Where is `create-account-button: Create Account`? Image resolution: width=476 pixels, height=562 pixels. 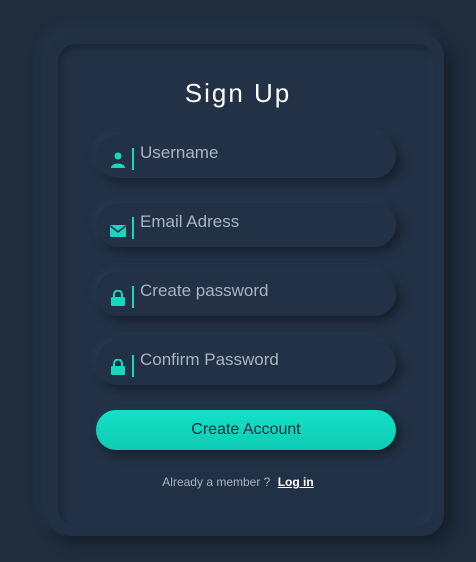
create-account-button: Create Account is located at coordinates (246, 430).